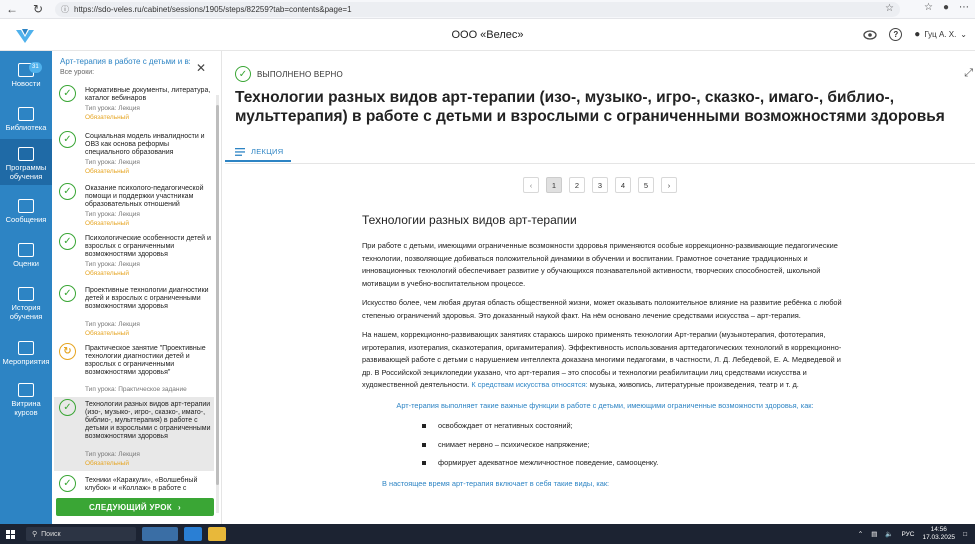 Image resolution: width=975 pixels, height=544 pixels. I want to click on notifications-icon: □, so click(965, 534).